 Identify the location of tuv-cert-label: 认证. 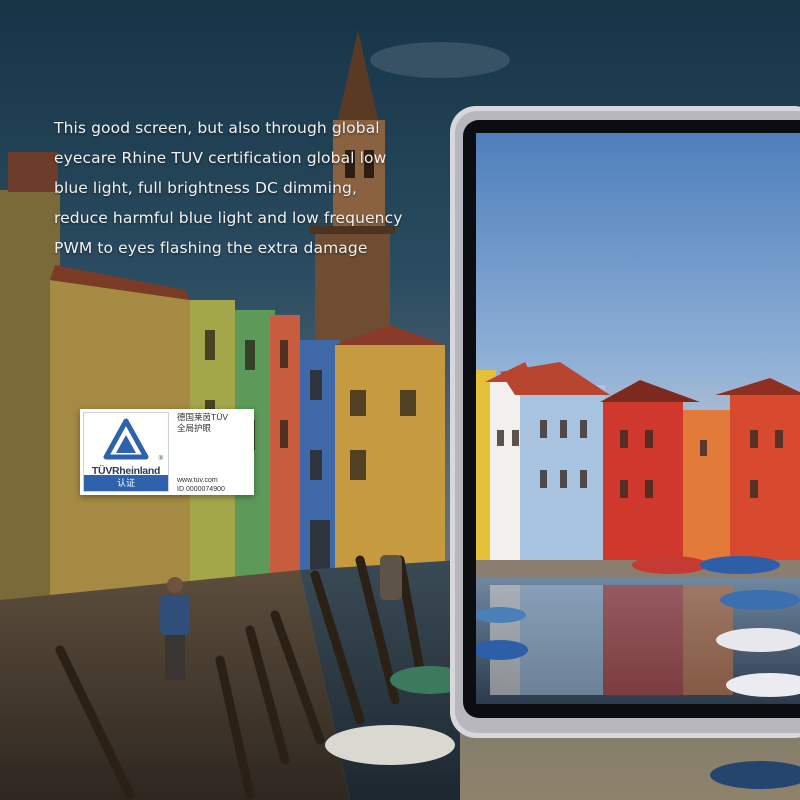
(126, 483).